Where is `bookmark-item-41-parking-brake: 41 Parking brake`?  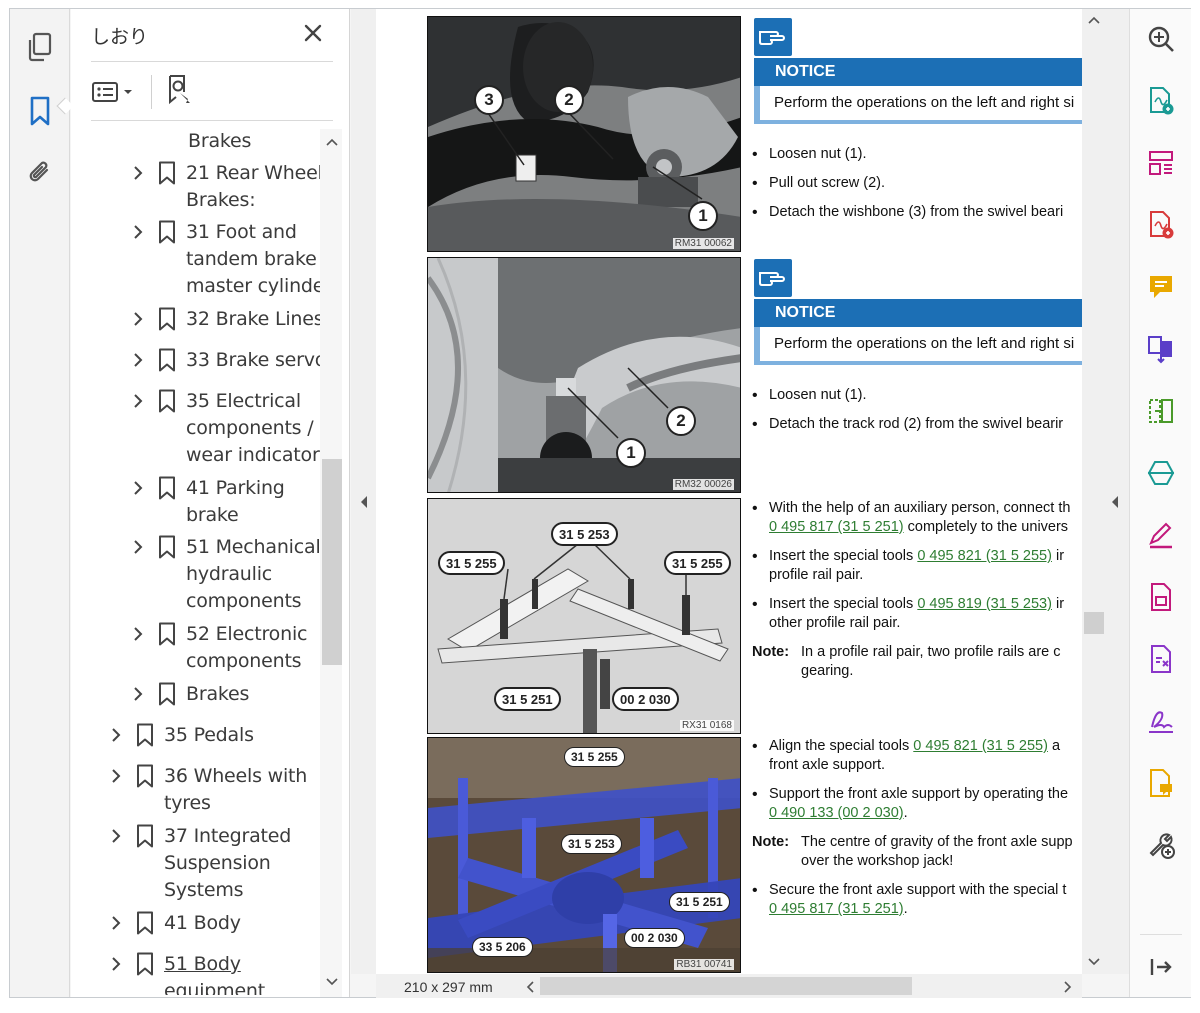 bookmark-item-41-parking-brake: 41 Parking brake is located at coordinates (207, 502).